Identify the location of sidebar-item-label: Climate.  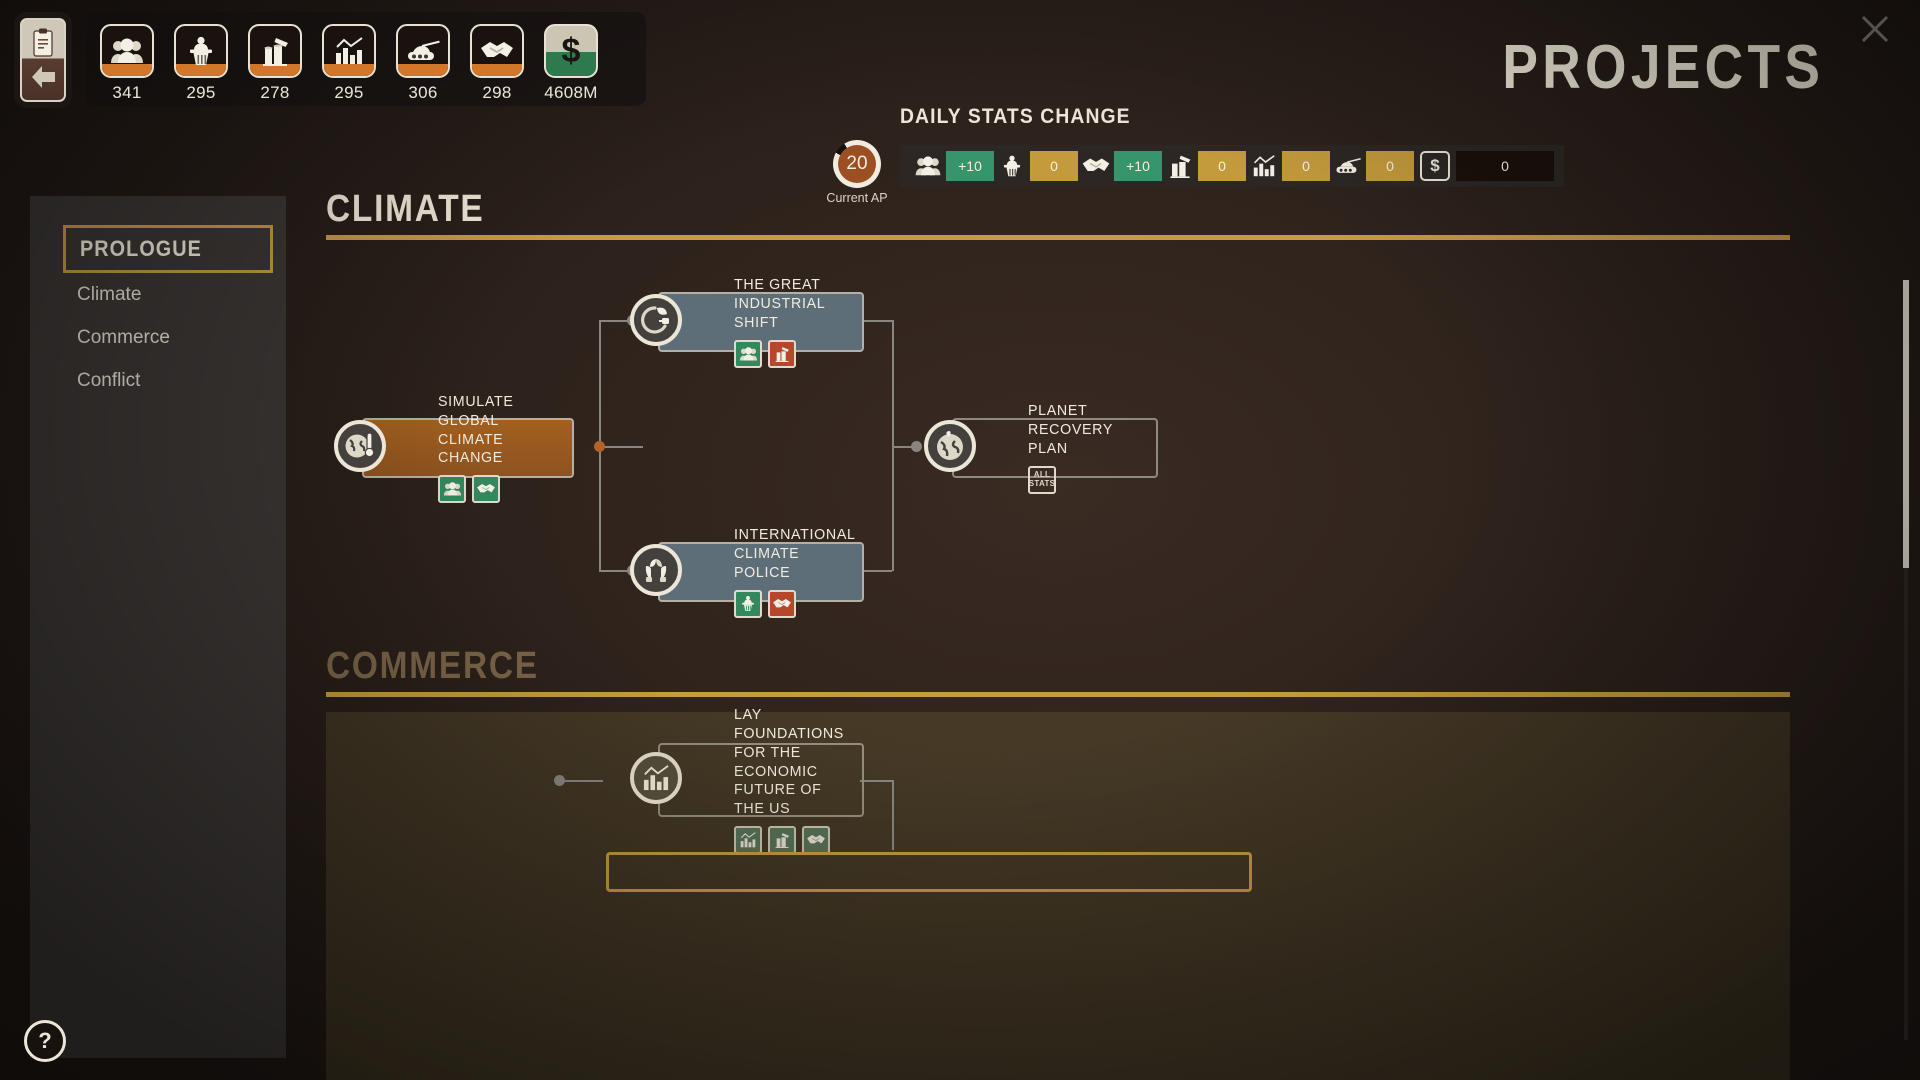
(109, 294).